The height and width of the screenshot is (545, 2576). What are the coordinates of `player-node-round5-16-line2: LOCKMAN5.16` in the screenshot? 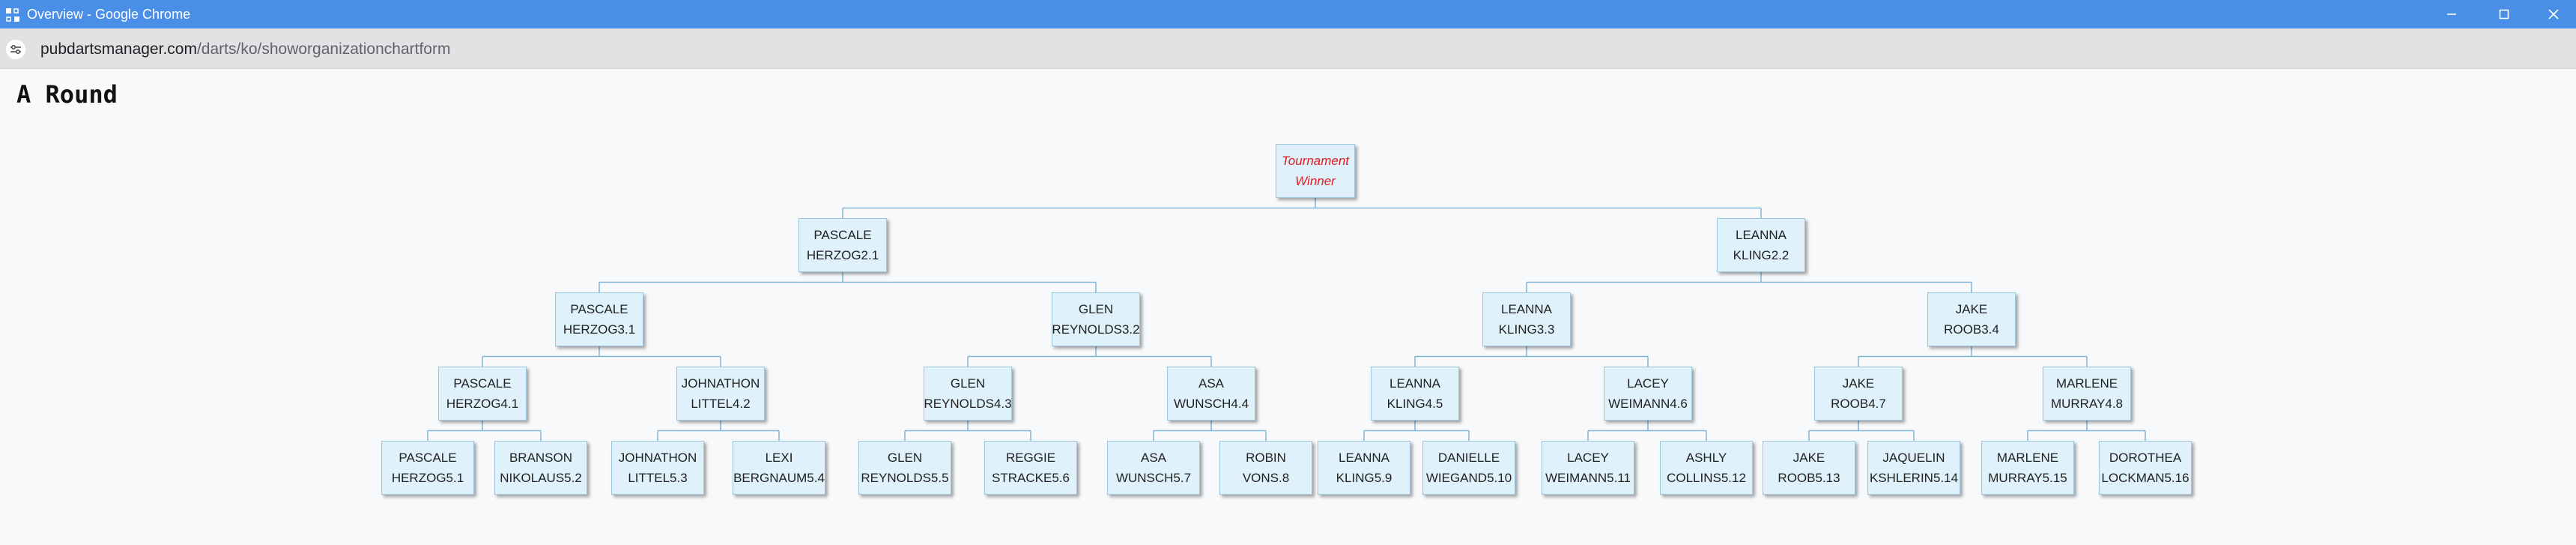 It's located at (2145, 478).